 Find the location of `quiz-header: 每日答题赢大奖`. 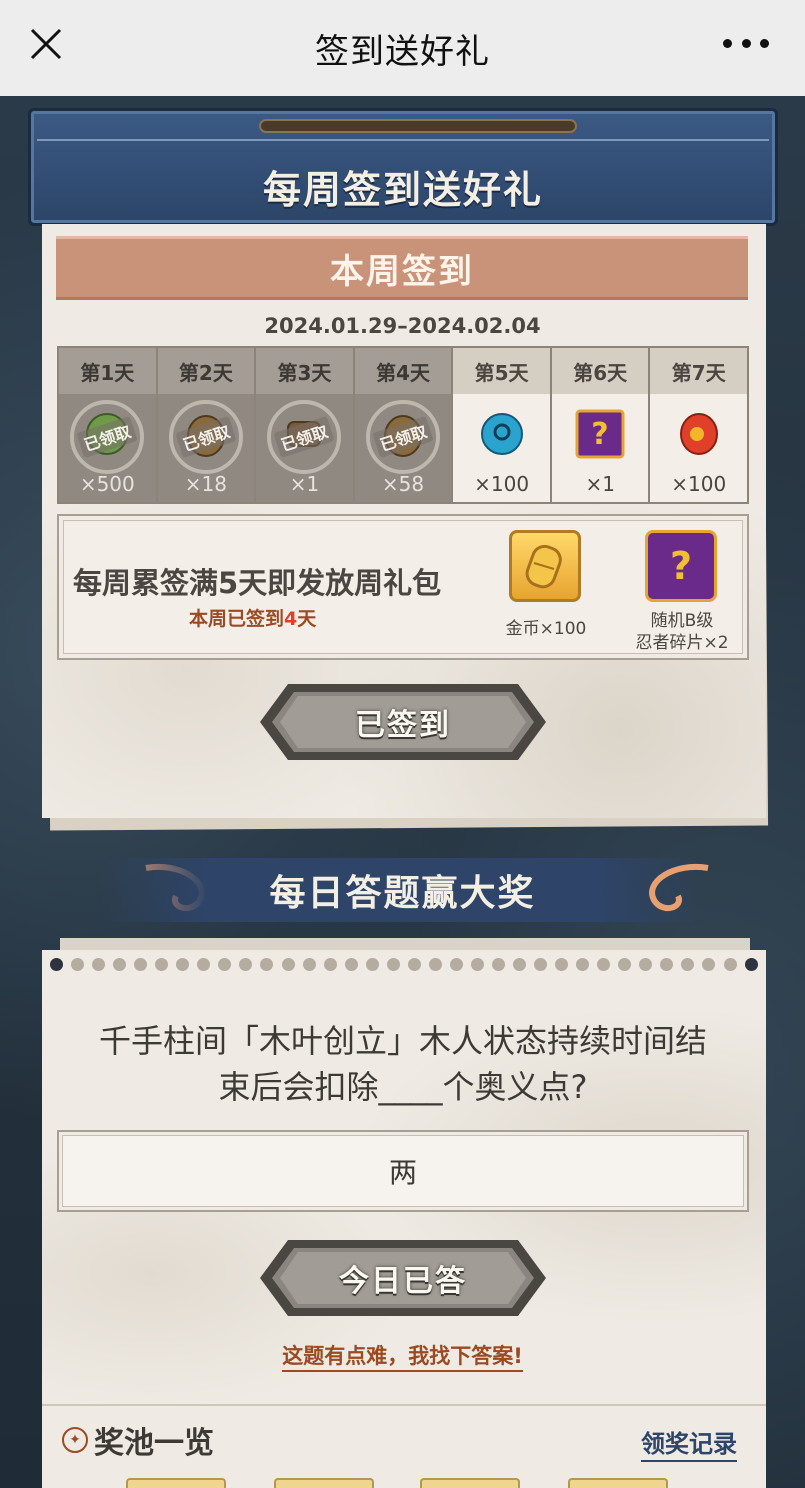

quiz-header: 每日答题赢大奖 is located at coordinates (402, 890).